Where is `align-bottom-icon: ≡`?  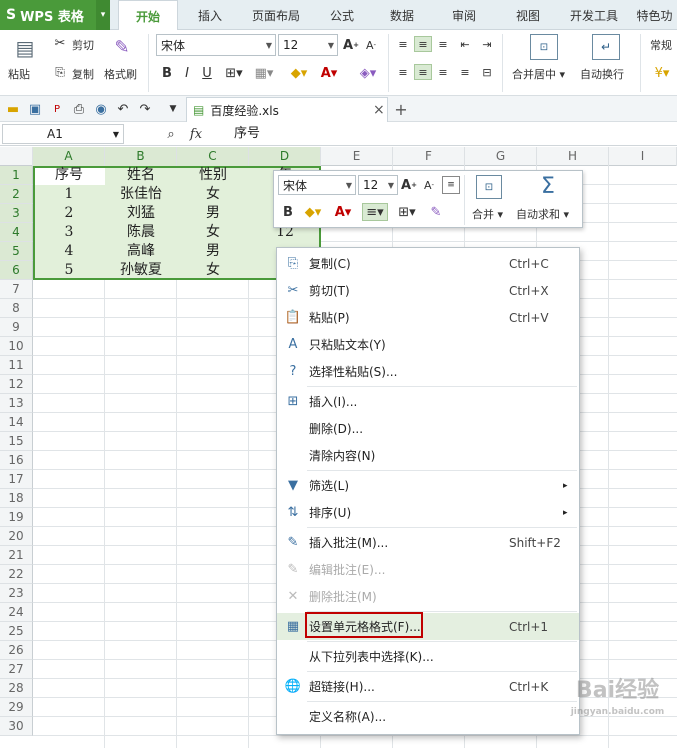
align-bottom-icon: ≡ is located at coordinates (443, 44).